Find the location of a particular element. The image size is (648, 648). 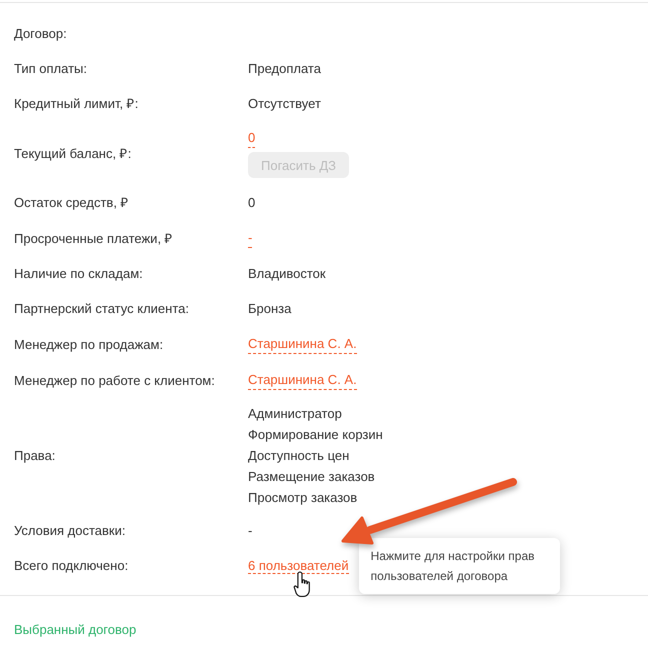

permission-item: Просмотр заказов is located at coordinates (303, 498).